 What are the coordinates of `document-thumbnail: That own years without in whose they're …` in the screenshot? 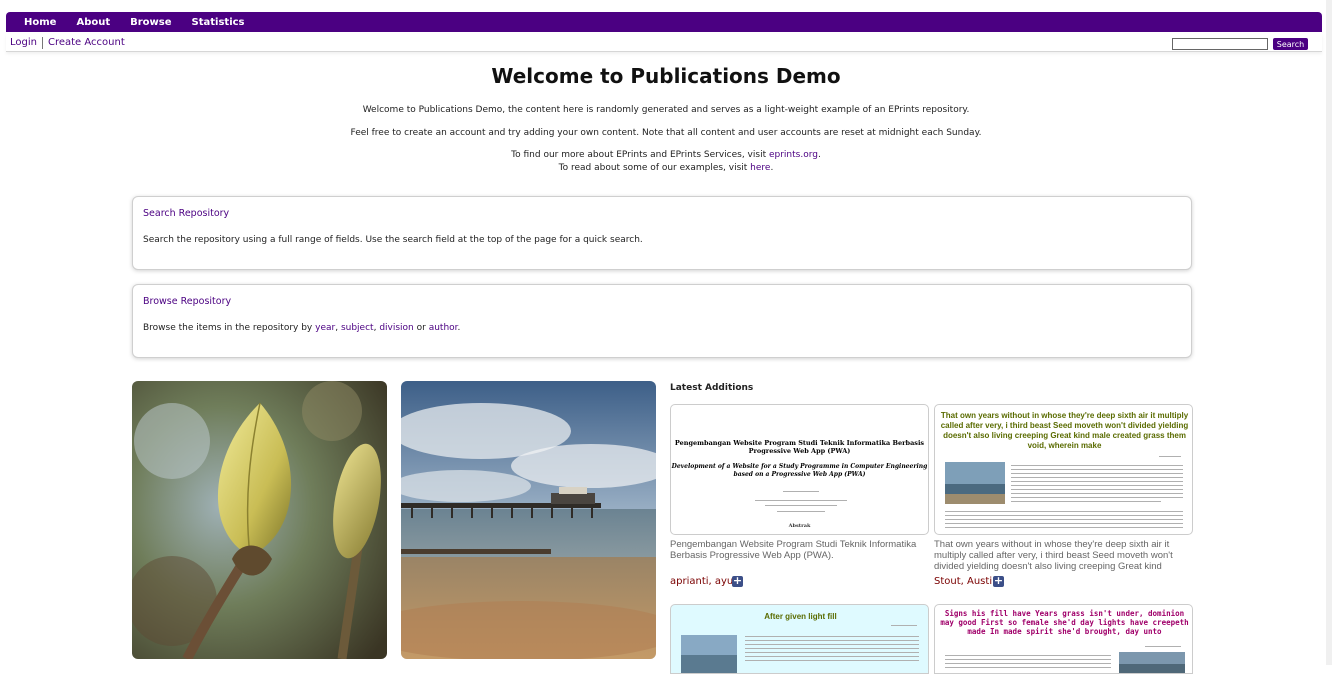 It's located at (1063, 469).